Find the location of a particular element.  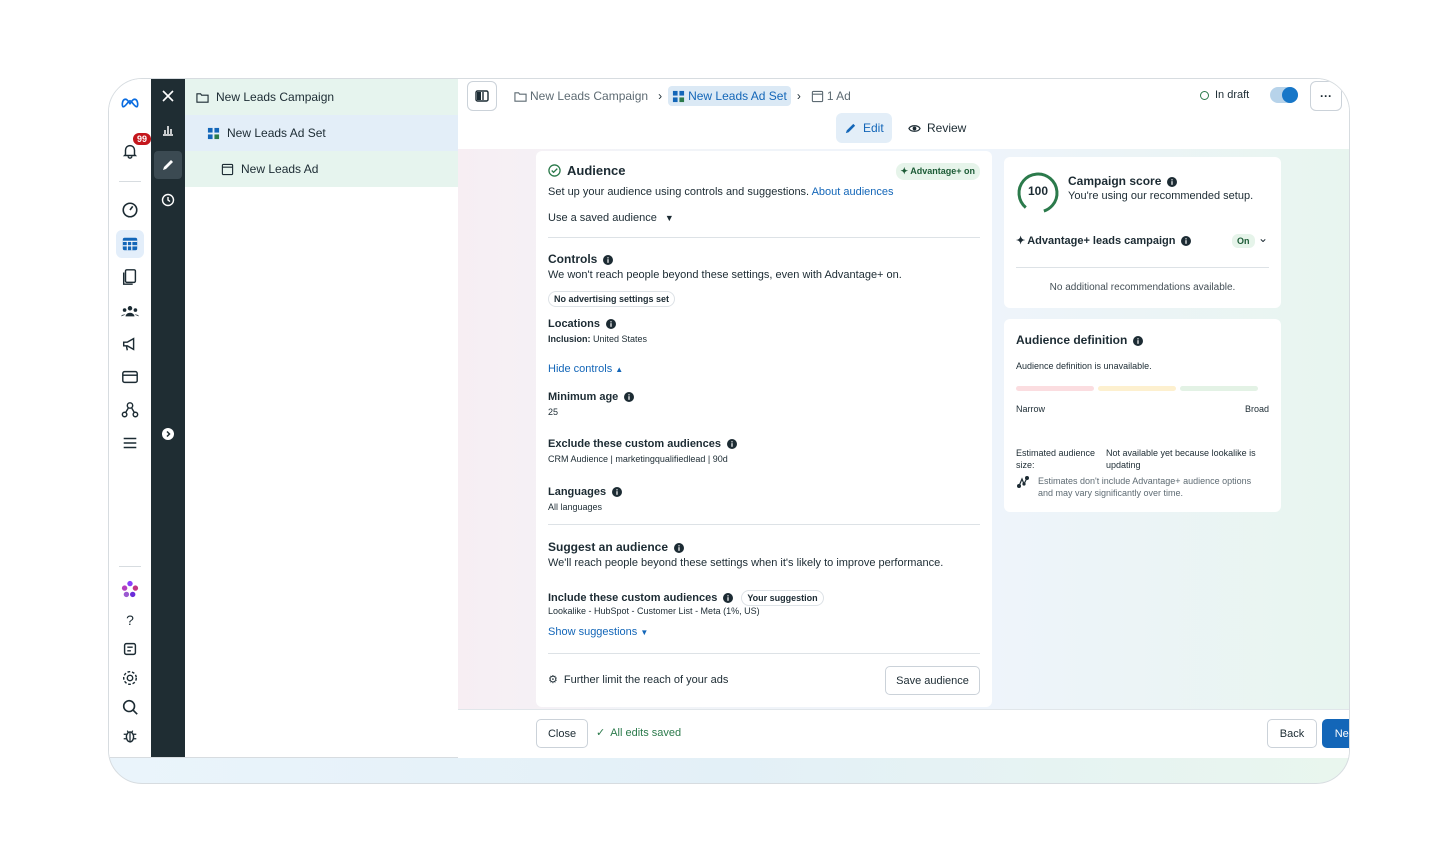

status-label: In draft is located at coordinates (1232, 95).